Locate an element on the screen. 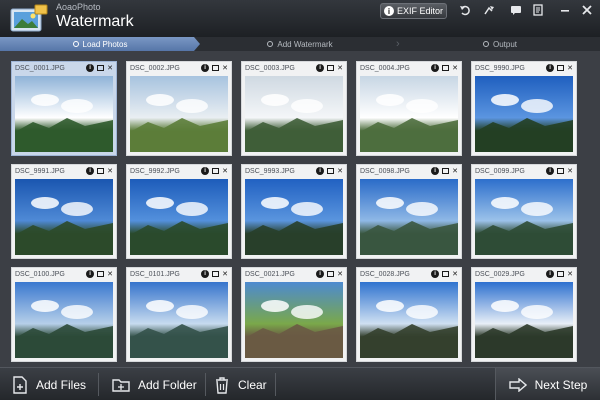 The image size is (600, 400). exif-editor-button: i EXIF Editor is located at coordinates (413, 11).